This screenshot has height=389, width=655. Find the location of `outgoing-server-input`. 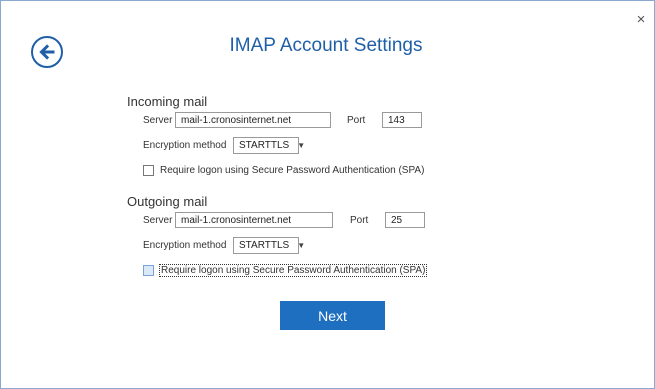

outgoing-server-input is located at coordinates (254, 220).